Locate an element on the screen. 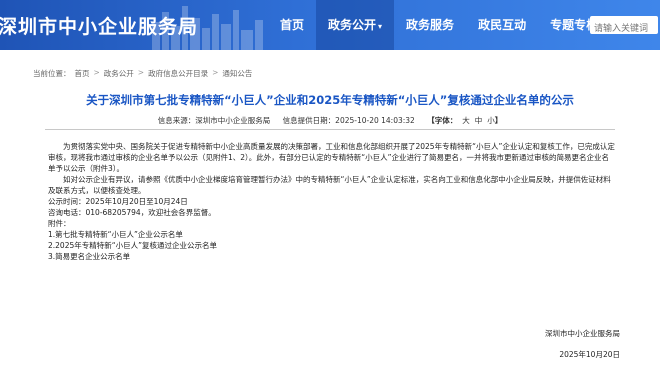  breadcrumb-home: 首页 is located at coordinates (82, 73).